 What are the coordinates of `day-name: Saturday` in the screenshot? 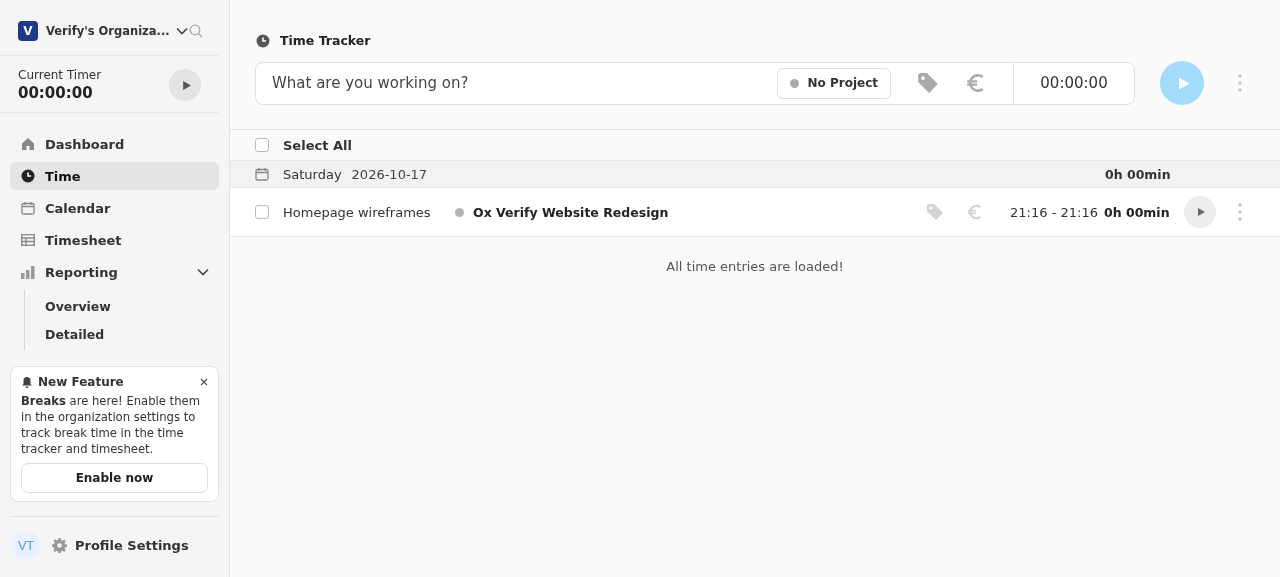 It's located at (312, 174).